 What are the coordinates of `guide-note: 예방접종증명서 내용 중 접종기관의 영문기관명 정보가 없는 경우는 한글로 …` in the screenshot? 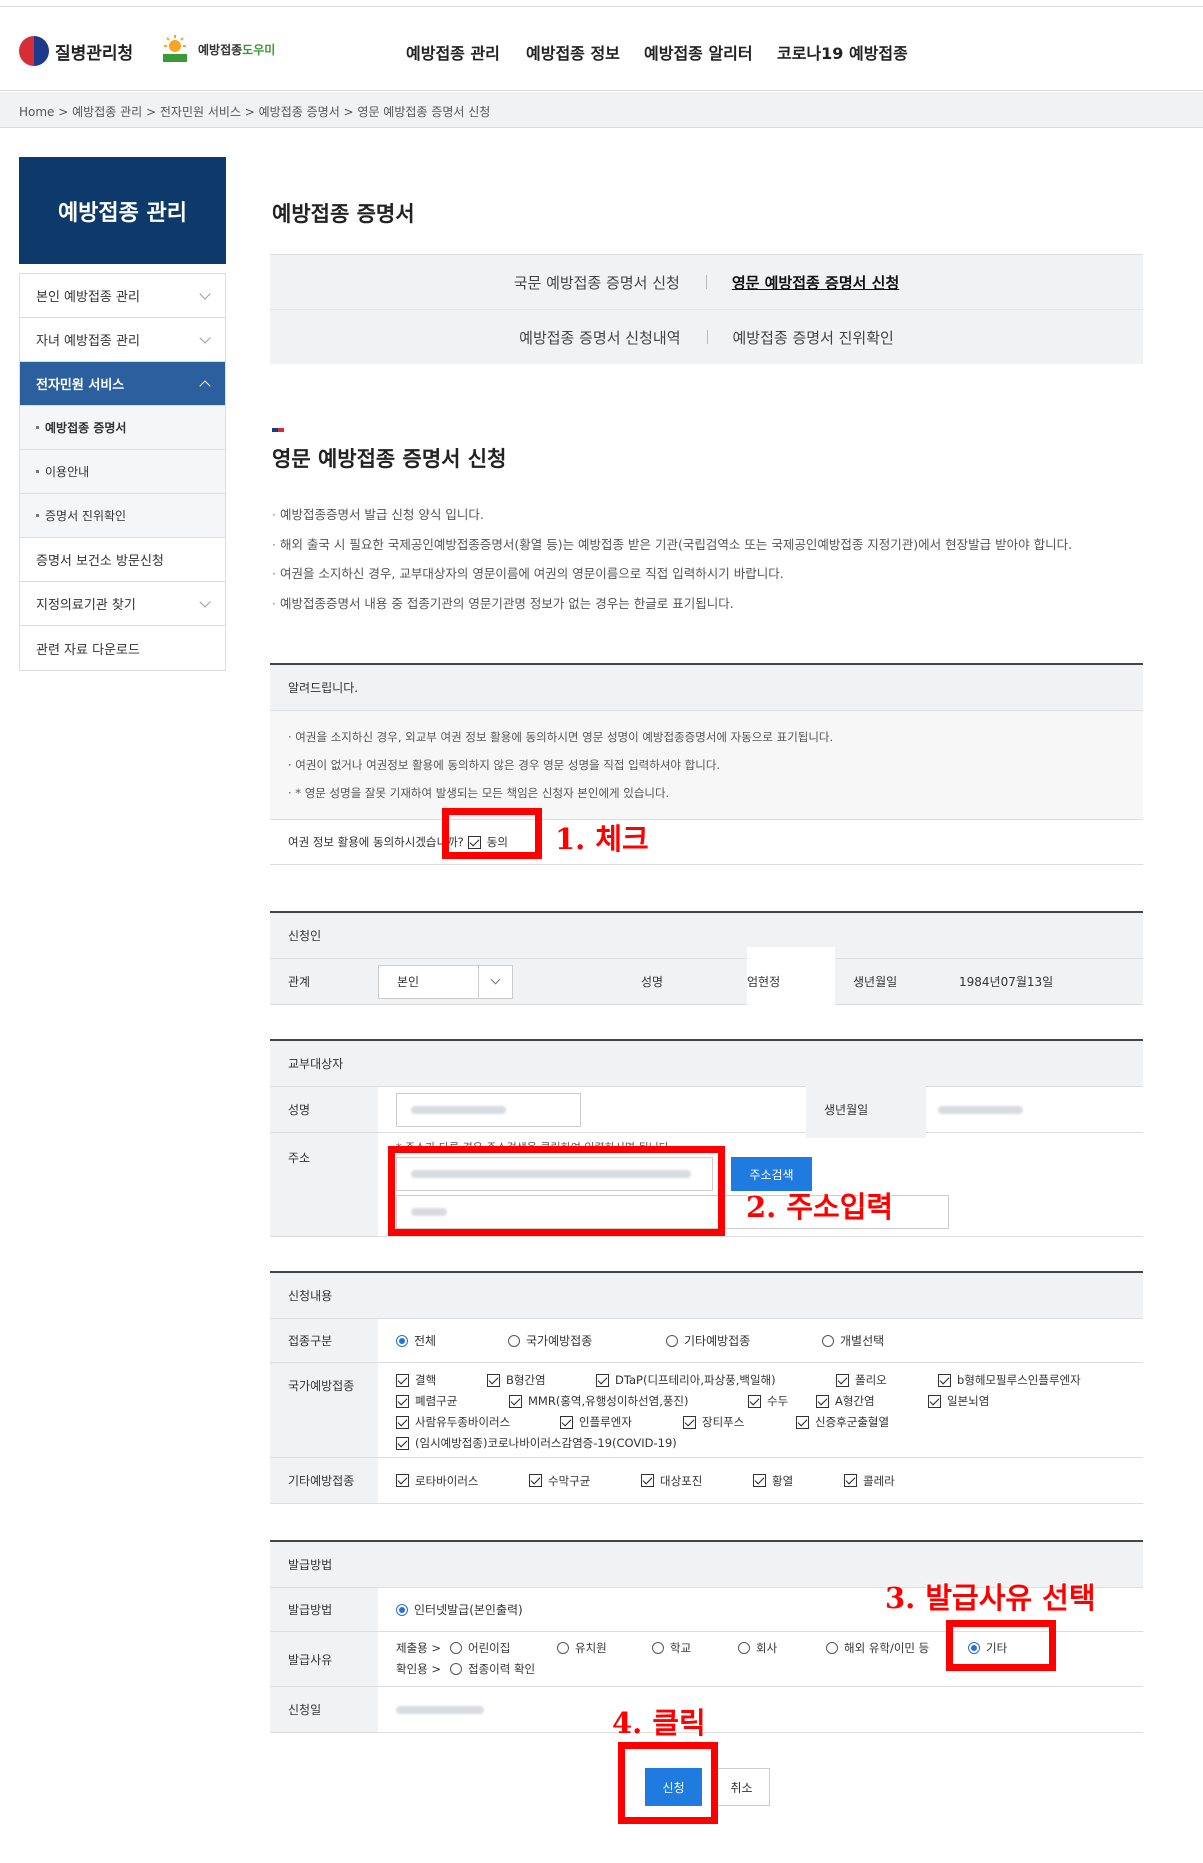 It's located at (672, 604).